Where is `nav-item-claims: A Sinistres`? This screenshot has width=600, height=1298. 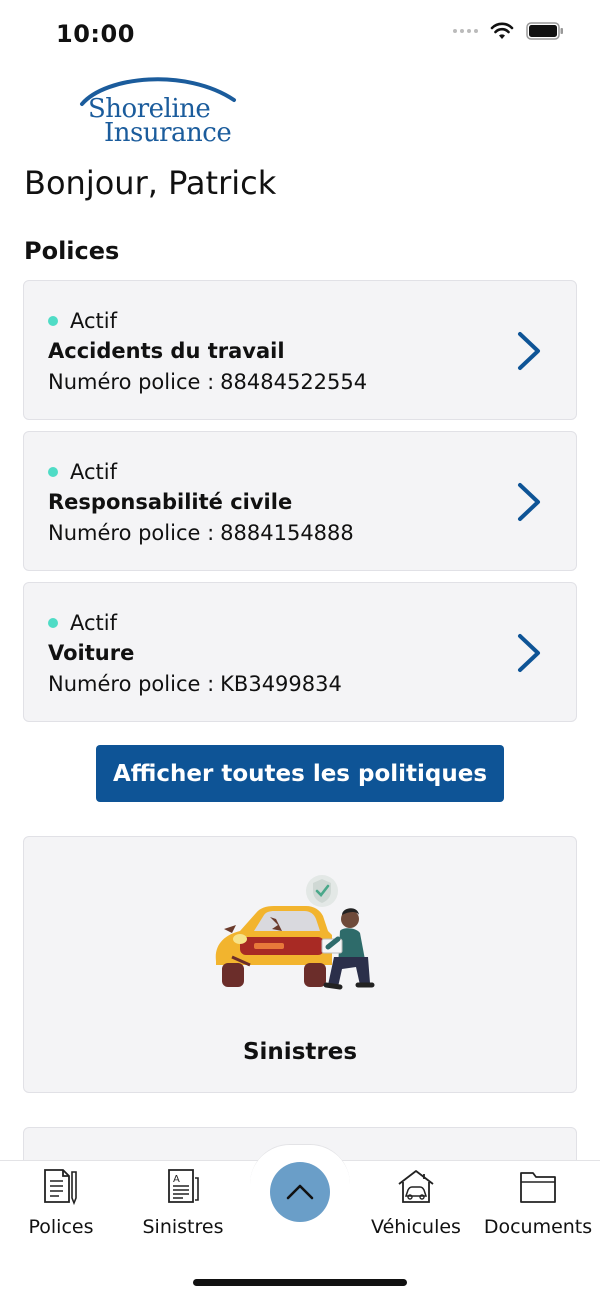 nav-item-claims: A Sinistres is located at coordinates (183, 1203).